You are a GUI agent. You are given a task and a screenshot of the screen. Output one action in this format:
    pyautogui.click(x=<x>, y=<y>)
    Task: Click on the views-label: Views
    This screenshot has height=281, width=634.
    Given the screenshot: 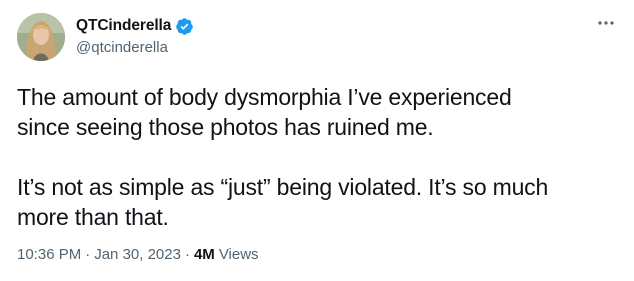 What is the action you would take?
    pyautogui.click(x=238, y=254)
    